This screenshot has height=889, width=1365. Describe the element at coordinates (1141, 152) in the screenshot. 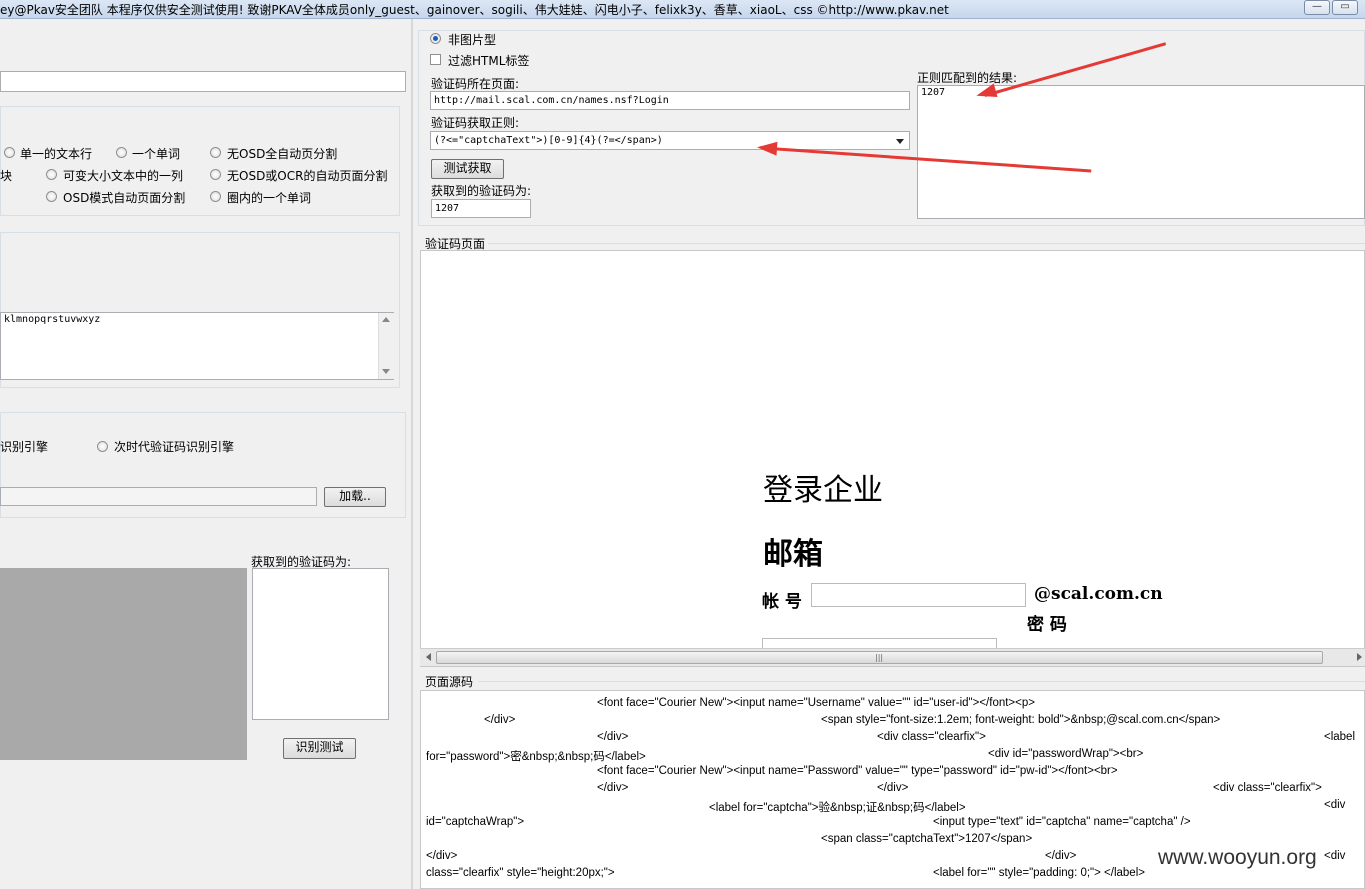

I see `match-result-textarea: 1207` at that location.